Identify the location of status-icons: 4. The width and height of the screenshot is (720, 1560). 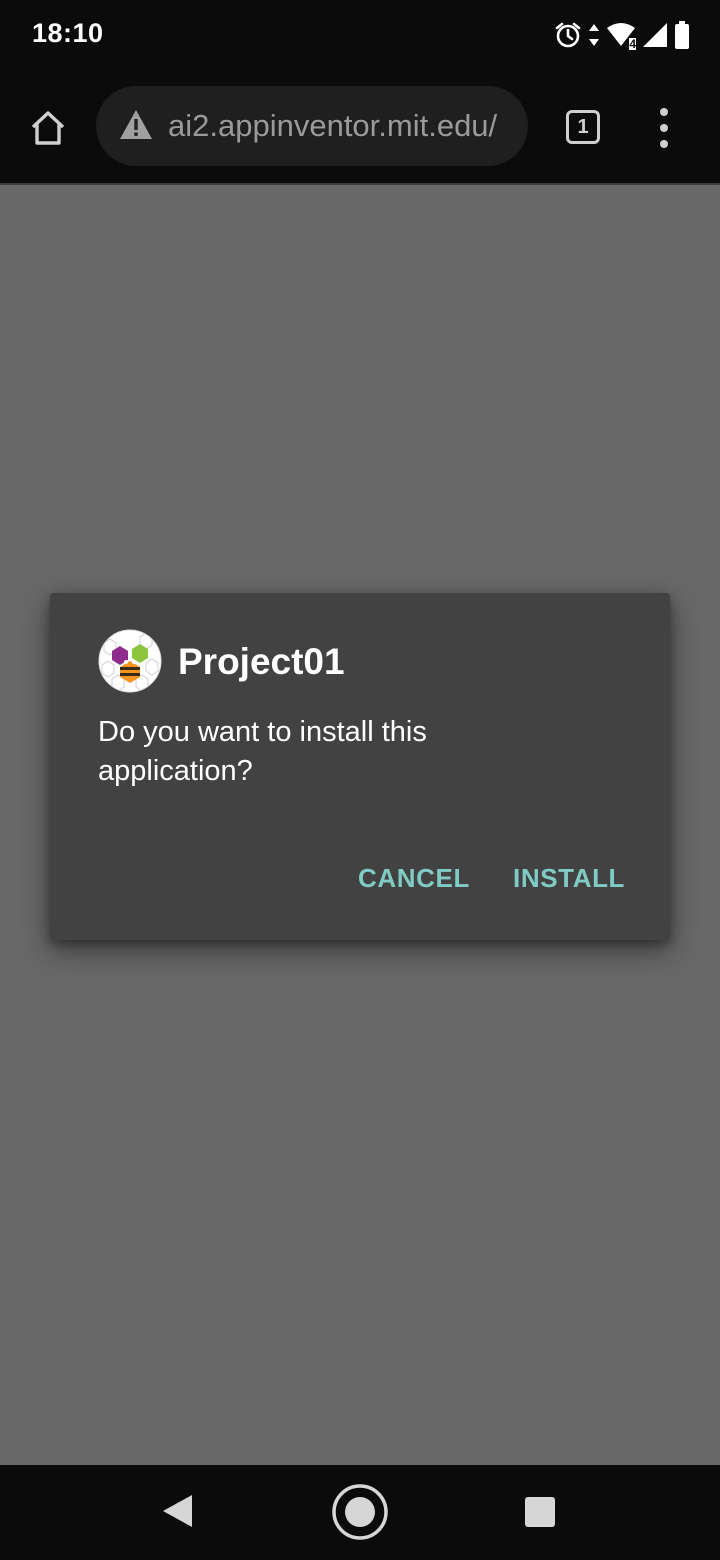
(622, 35).